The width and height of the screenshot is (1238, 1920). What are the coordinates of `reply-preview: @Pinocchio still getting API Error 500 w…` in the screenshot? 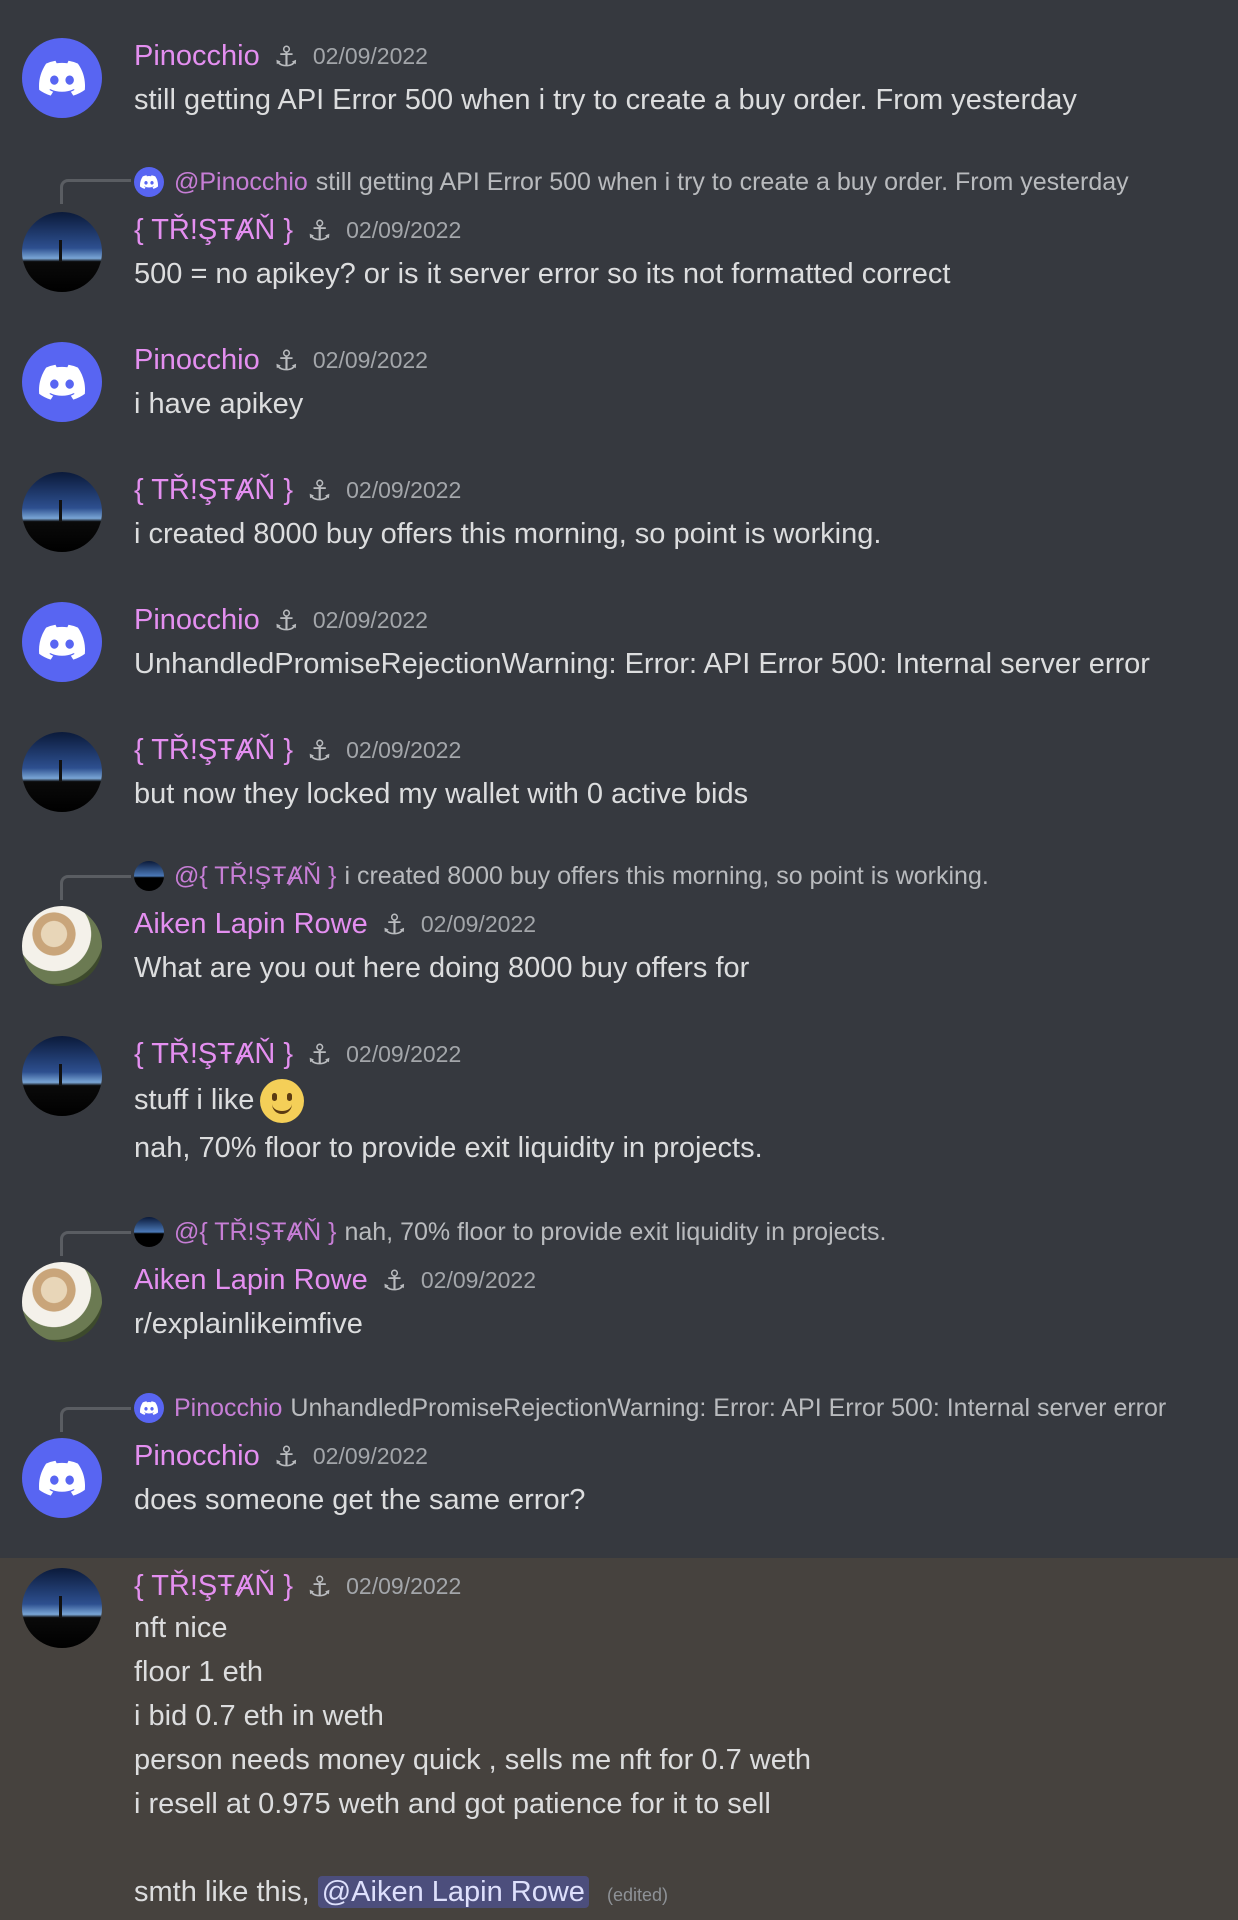 It's located at (631, 182).